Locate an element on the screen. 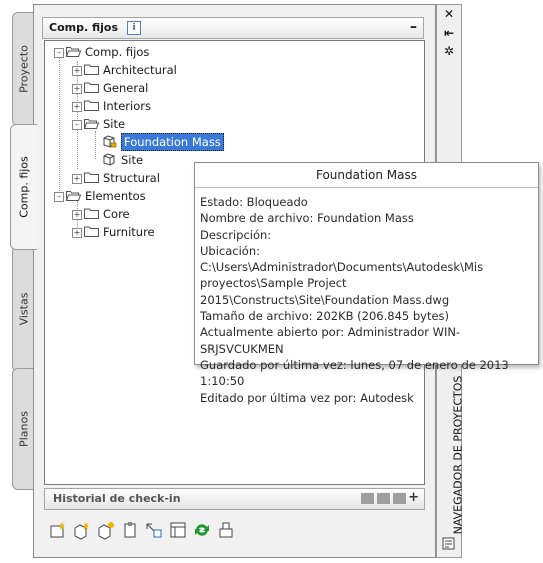 This screenshot has height=563, width=543. new-component-icon is located at coordinates (58, 530).